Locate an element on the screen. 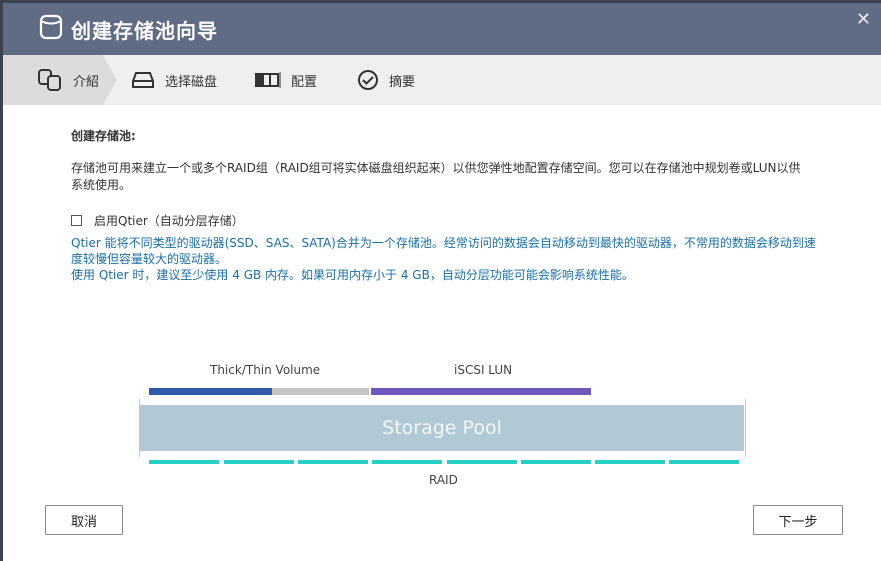 This screenshot has width=881, height=561. storage-cylinder-icon is located at coordinates (51, 29).